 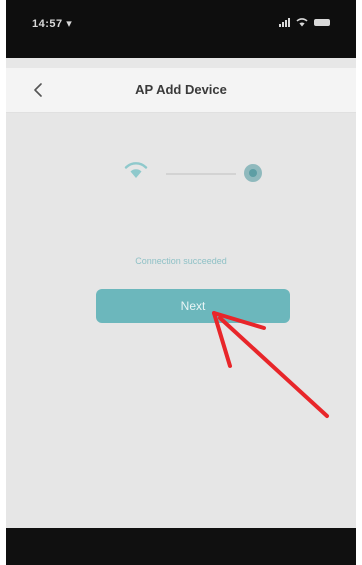 I want to click on nav-bar: AP Add Device, so click(x=181, y=90).